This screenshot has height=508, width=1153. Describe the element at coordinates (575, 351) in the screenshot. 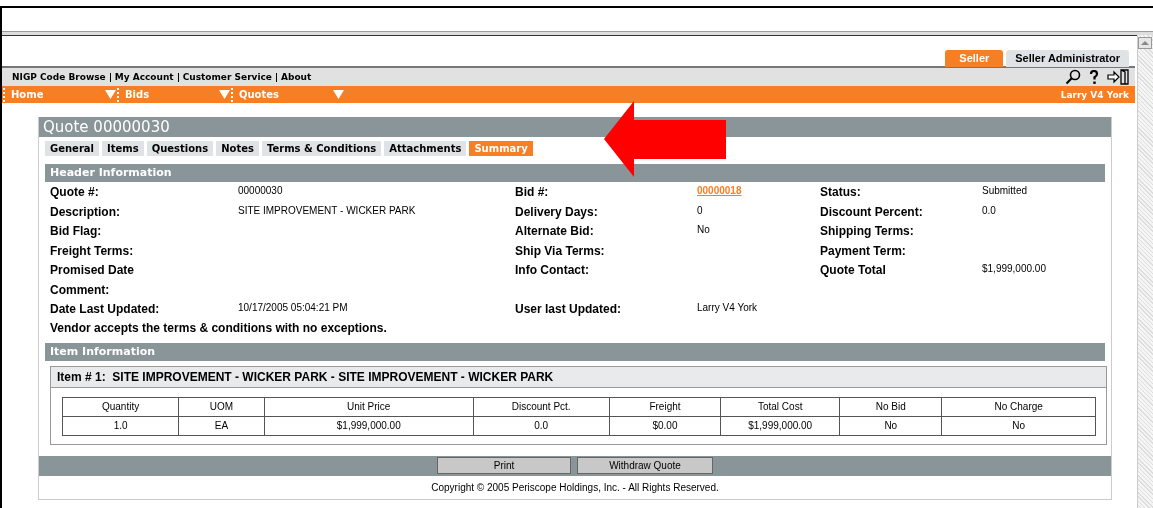

I see `section-header: Item Information` at that location.